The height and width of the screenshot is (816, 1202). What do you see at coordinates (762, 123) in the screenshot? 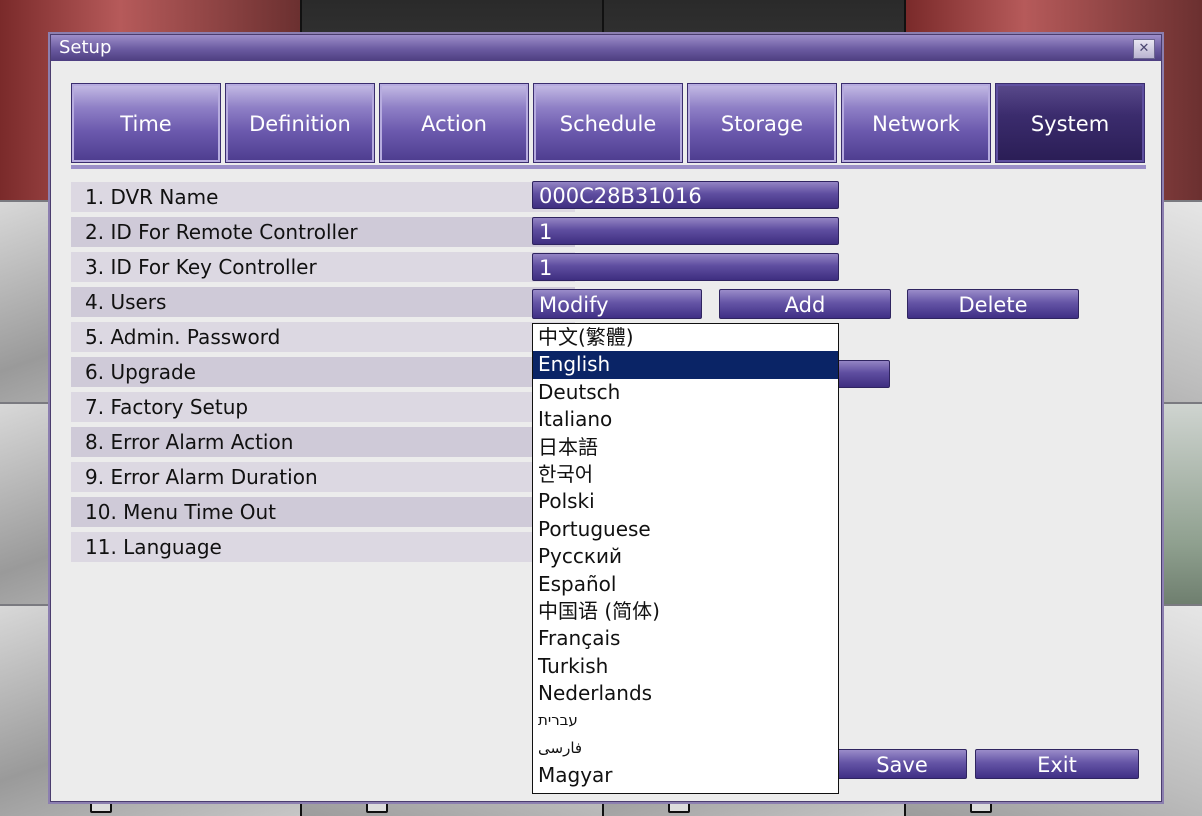
I see `tab-storage: Storage` at bounding box center [762, 123].